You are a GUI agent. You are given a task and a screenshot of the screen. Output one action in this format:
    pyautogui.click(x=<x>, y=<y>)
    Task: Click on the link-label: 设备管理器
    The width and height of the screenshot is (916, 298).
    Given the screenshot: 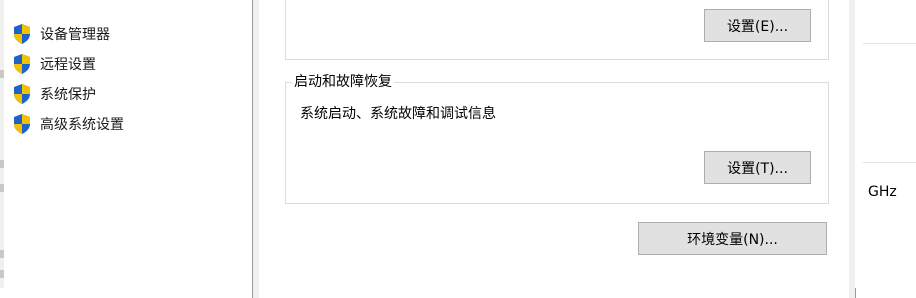 What is the action you would take?
    pyautogui.click(x=75, y=35)
    